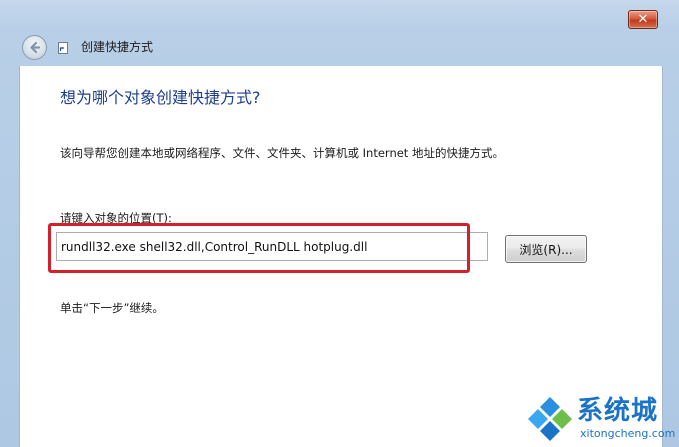 This screenshot has width=679, height=447. What do you see at coordinates (116, 218) in the screenshot?
I see `location-label: 请键入对象的位置(T):` at bounding box center [116, 218].